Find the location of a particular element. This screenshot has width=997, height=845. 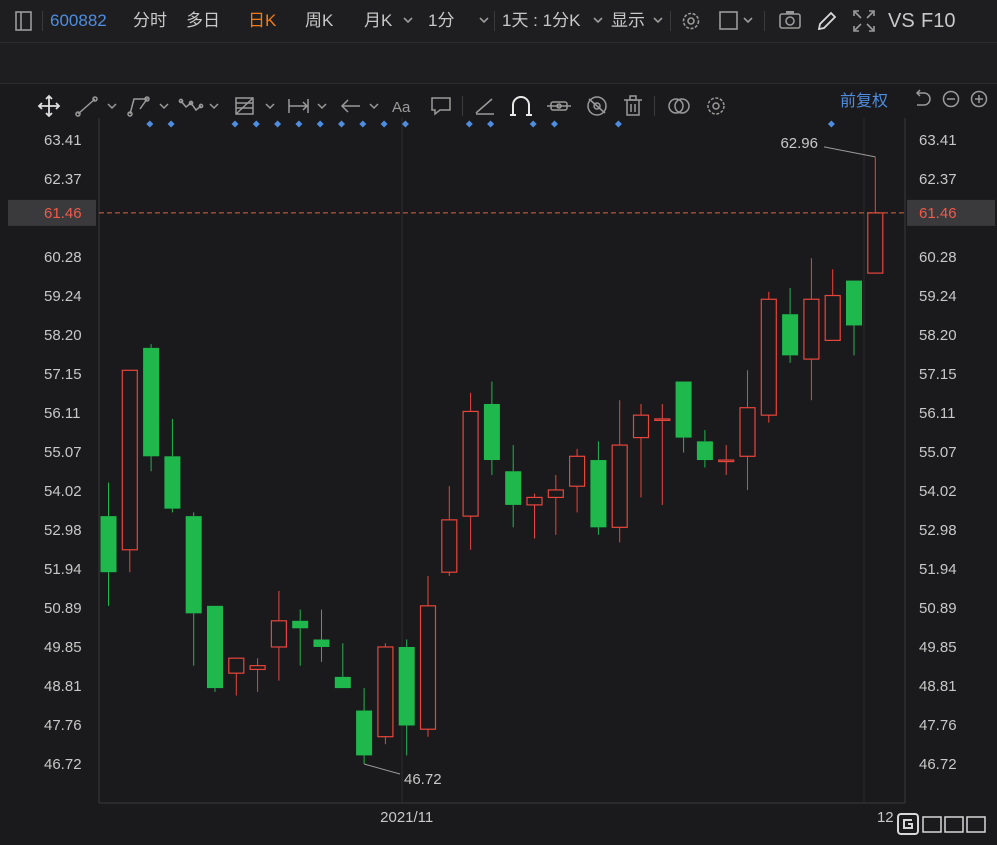

adjust-mode-label: 前复权 is located at coordinates (864, 101).